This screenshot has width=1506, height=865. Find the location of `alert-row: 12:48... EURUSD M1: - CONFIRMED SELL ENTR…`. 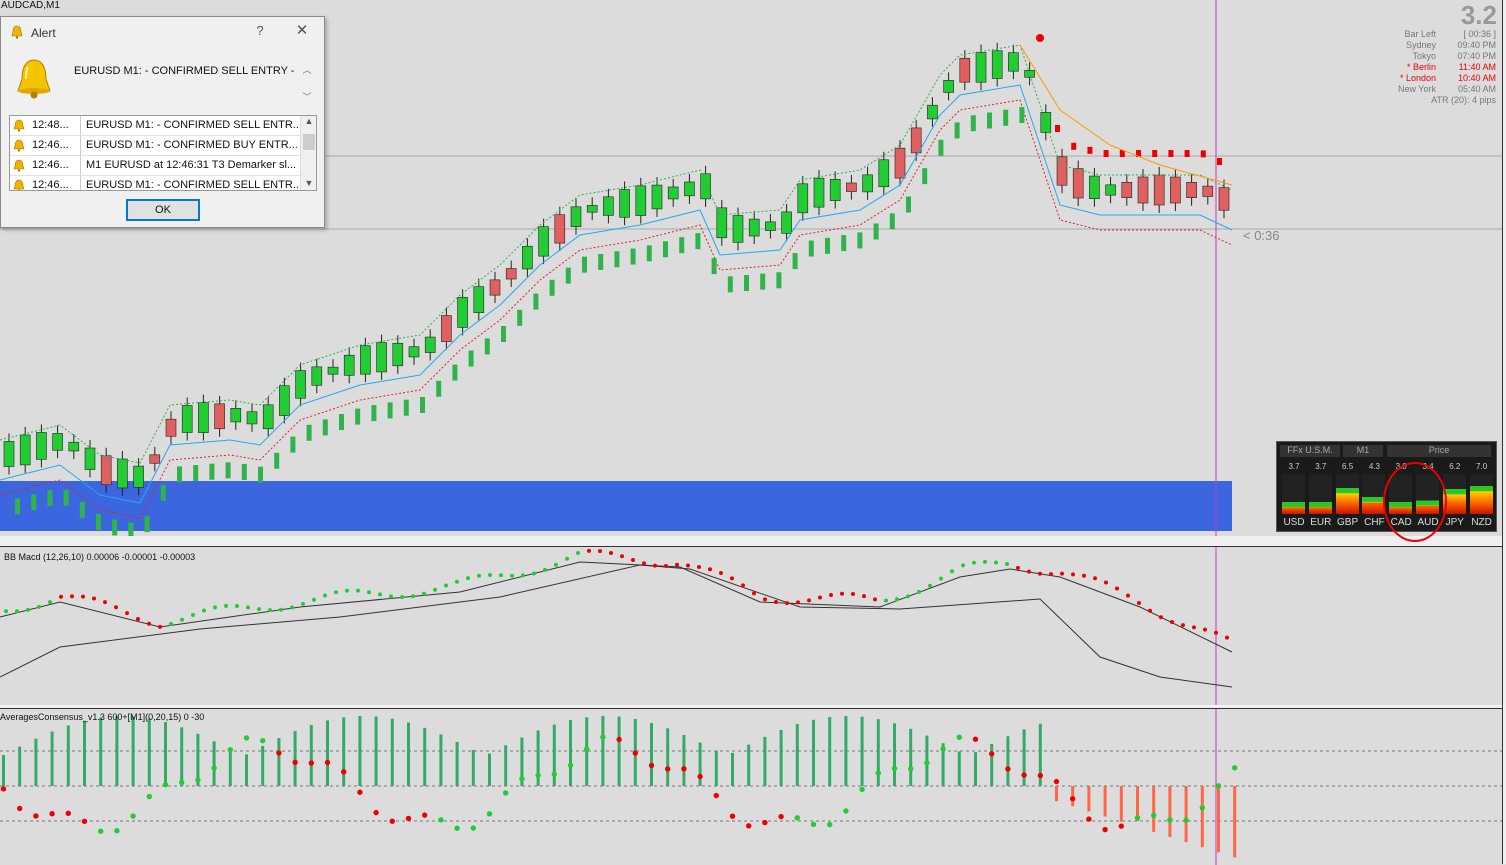

alert-row: 12:48... EURUSD M1: - CONFIRMED SELL ENTR… is located at coordinates (155, 126).